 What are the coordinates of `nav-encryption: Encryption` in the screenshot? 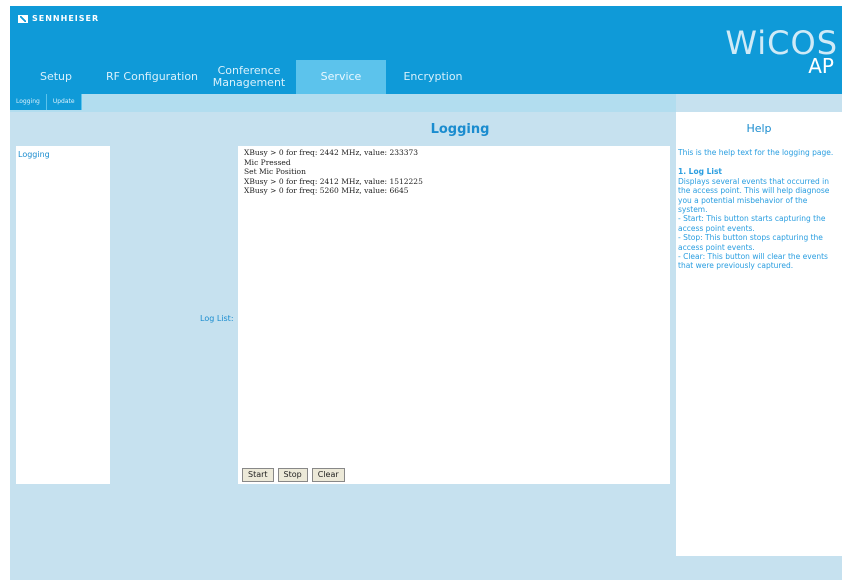 It's located at (433, 77).